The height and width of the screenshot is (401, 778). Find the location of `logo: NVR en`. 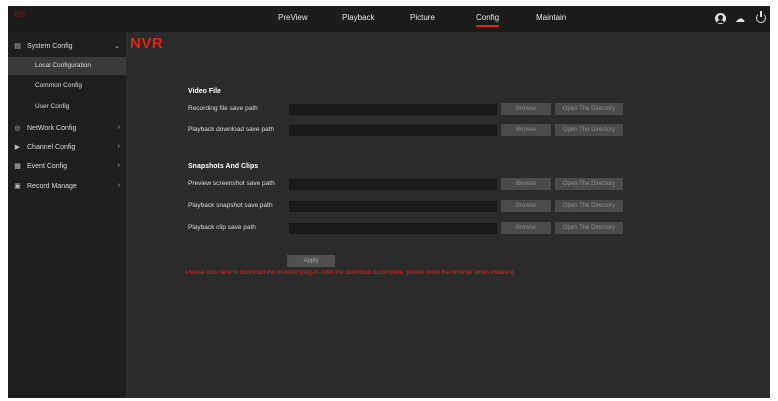

logo: NVR en is located at coordinates (87, 30).